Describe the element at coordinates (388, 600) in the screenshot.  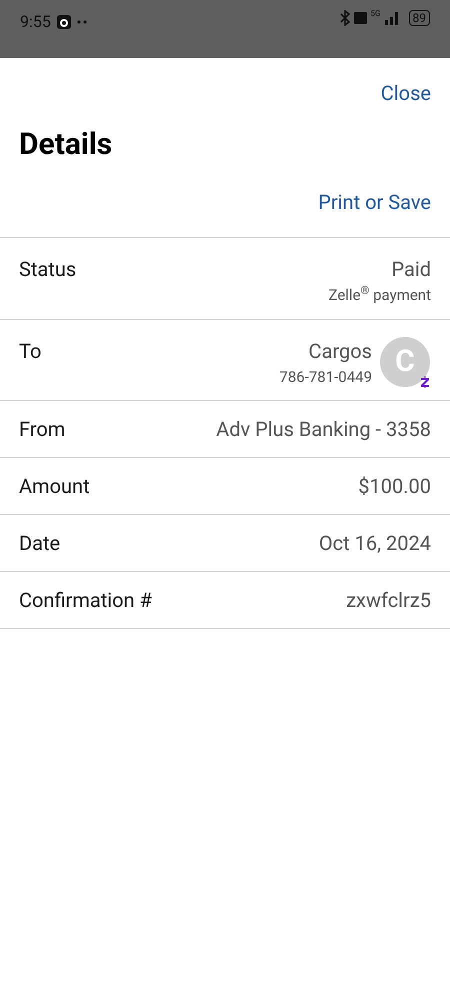
I see `row-value: zxwfclrz5` at that location.